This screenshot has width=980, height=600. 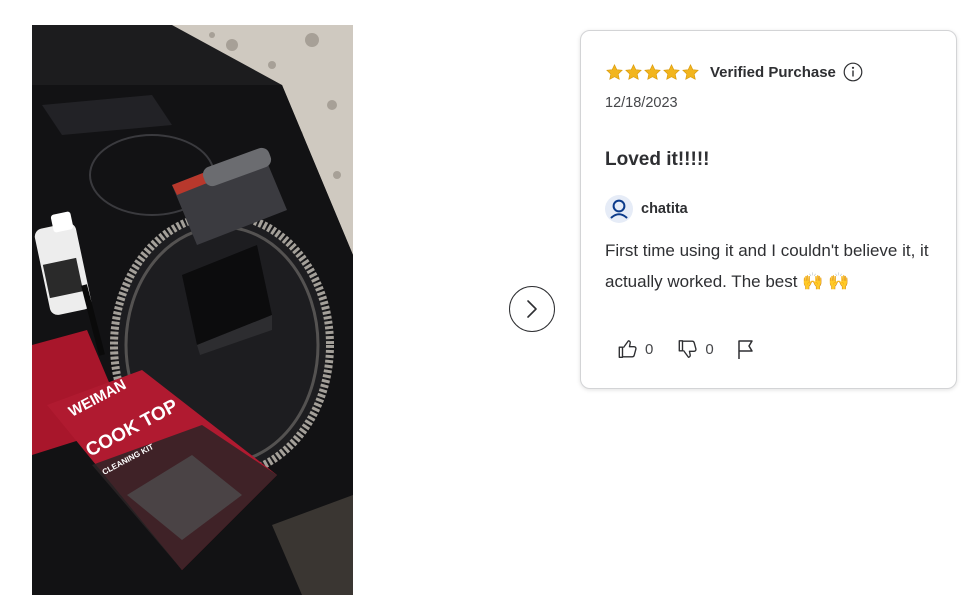 I want to click on unhelpful-button: 0, so click(x=695, y=349).